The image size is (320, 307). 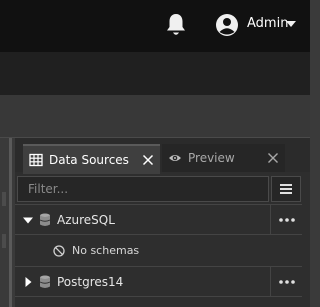 I want to click on tab-label: Data Sources, so click(x=89, y=160).